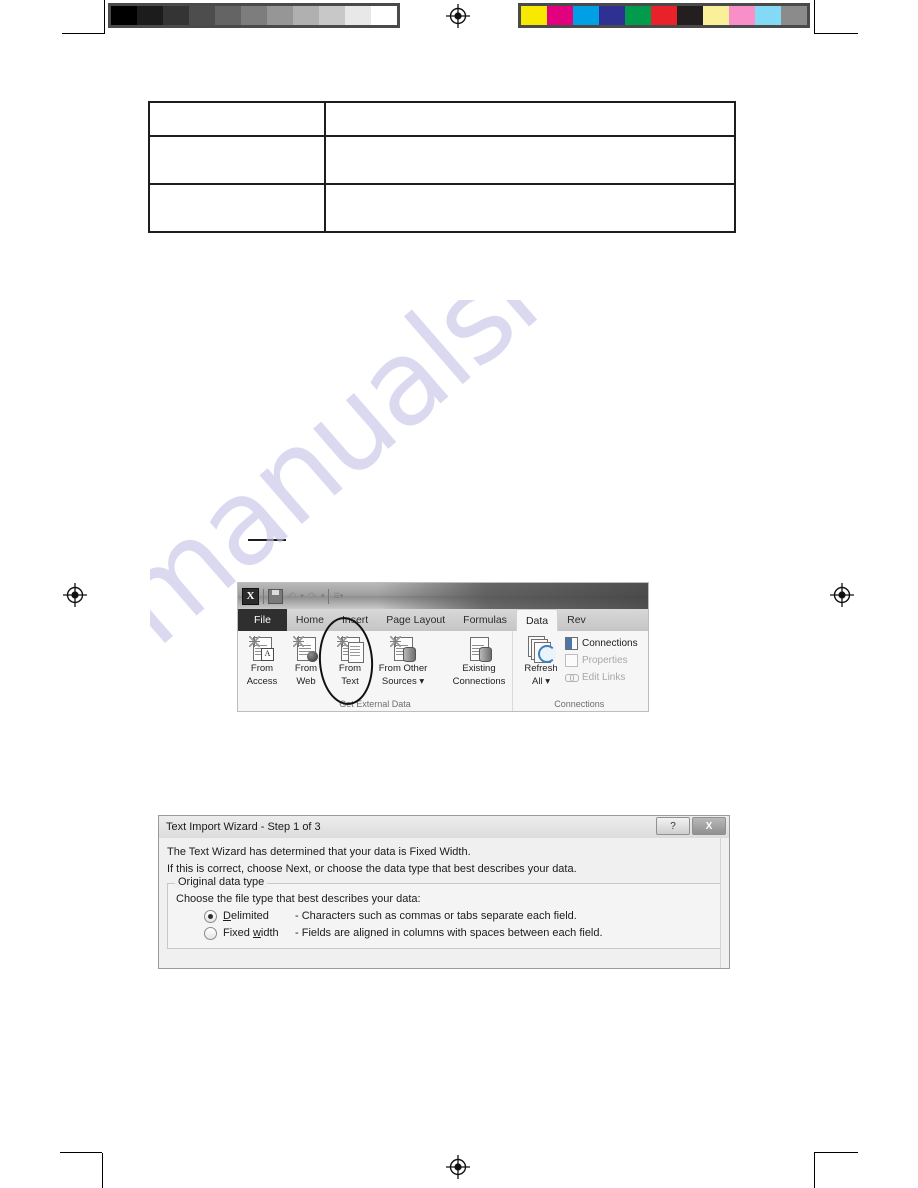 This screenshot has height=1188, width=918. Describe the element at coordinates (541, 668) in the screenshot. I see `button-label: Refresh` at that location.